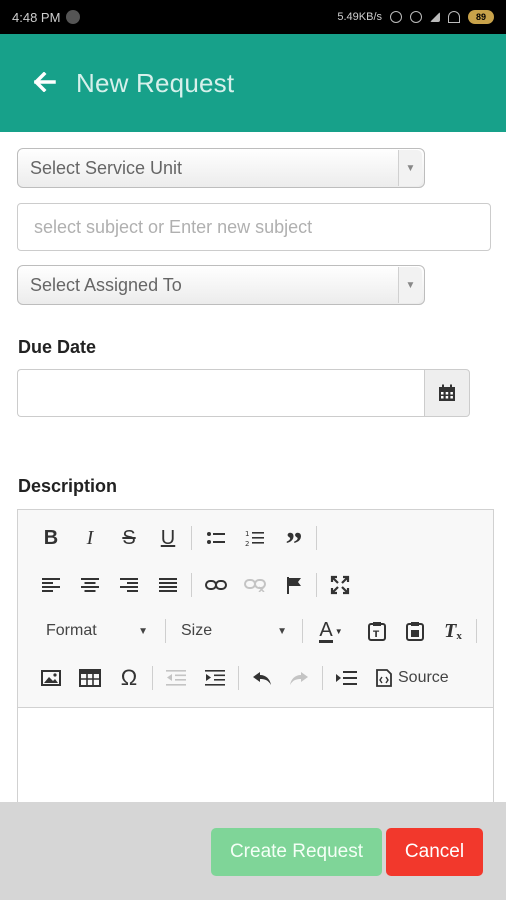 The width and height of the screenshot is (506, 900). I want to click on assigned-to-select: Select Assigned To ▼, so click(221, 285).